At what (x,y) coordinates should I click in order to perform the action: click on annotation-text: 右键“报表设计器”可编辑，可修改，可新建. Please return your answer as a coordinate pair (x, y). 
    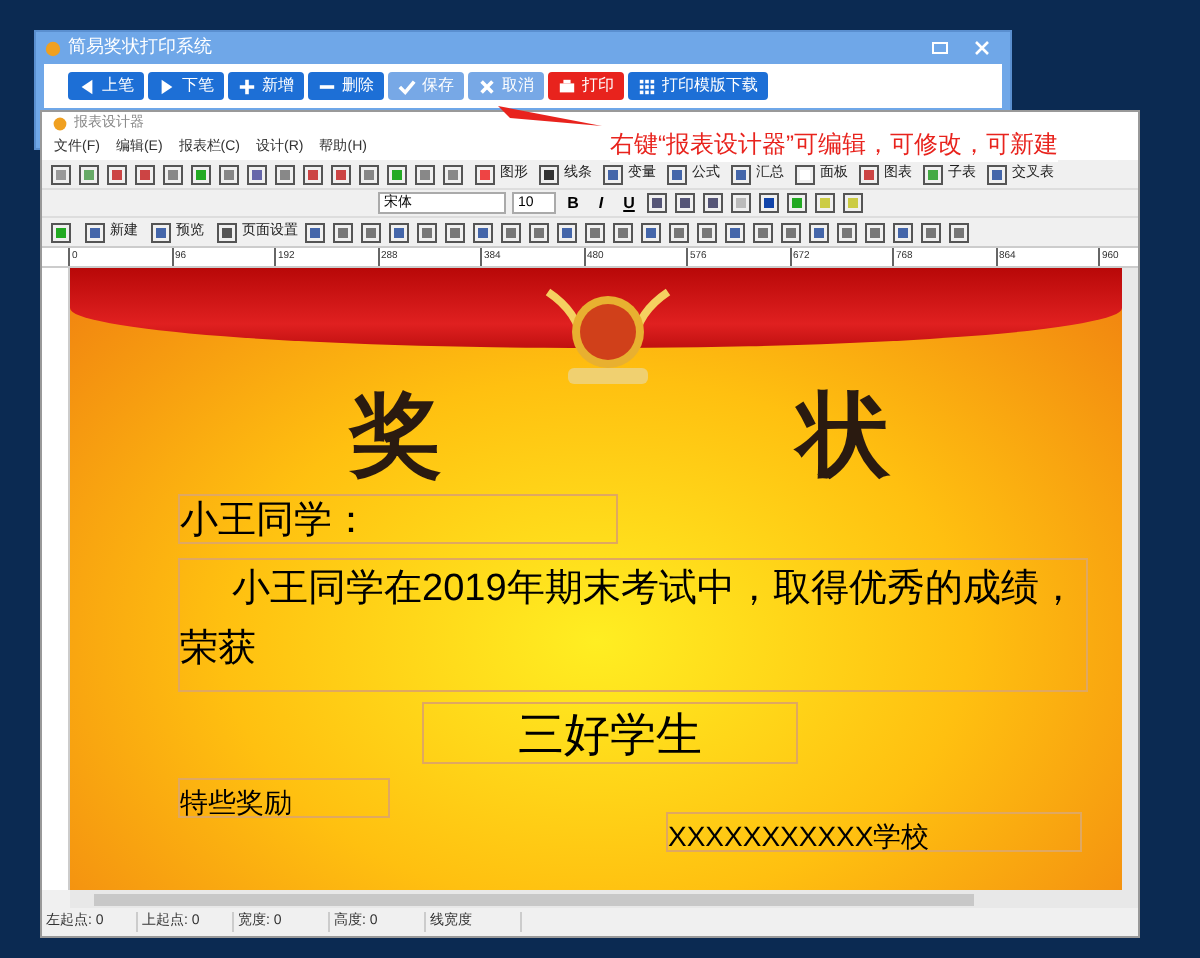
    Looking at the image, I should click on (834, 144).